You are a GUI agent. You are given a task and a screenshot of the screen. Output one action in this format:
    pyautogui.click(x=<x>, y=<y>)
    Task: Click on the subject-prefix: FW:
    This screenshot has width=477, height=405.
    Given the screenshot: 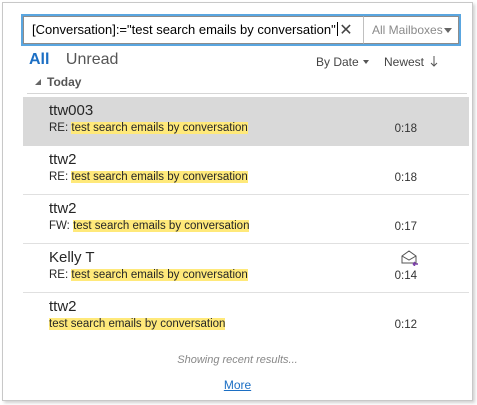 What is the action you would take?
    pyautogui.click(x=61, y=226)
    